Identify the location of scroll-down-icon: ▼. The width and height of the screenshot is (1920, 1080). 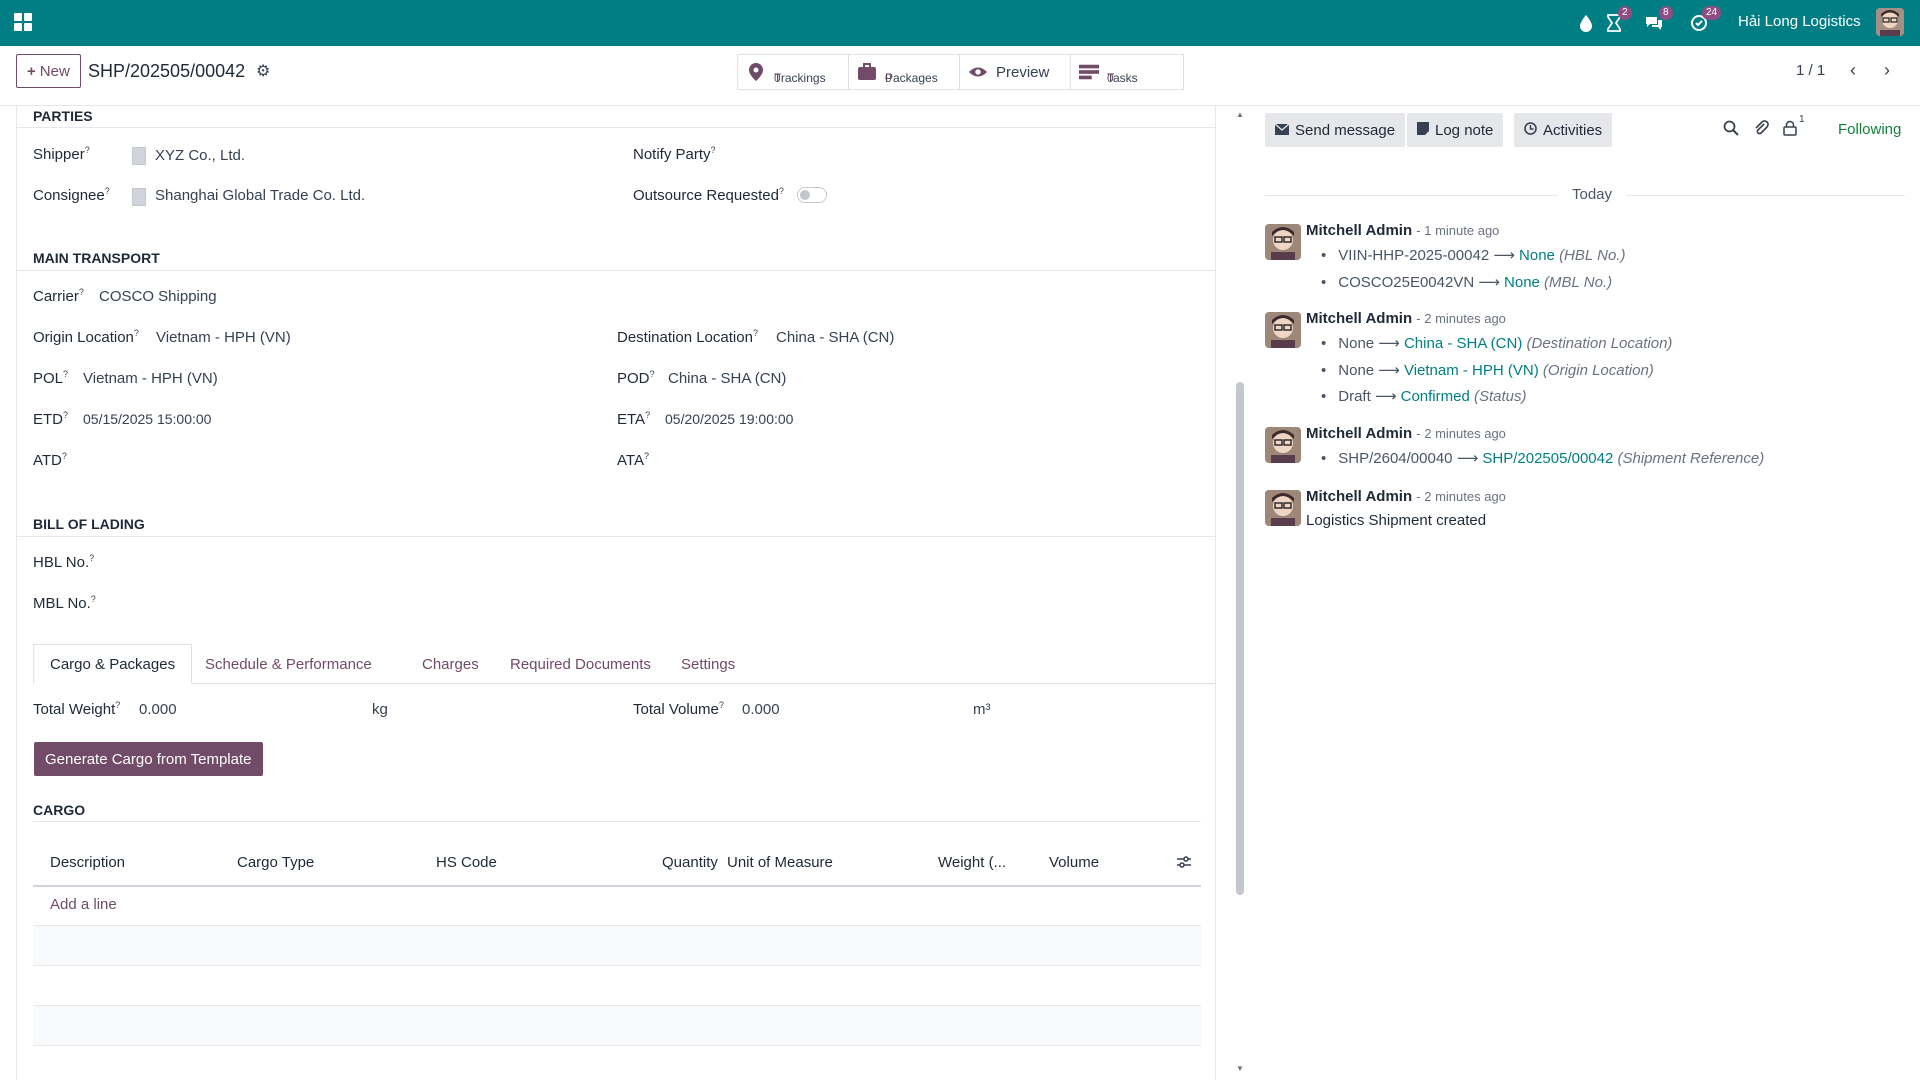
(1240, 1068).